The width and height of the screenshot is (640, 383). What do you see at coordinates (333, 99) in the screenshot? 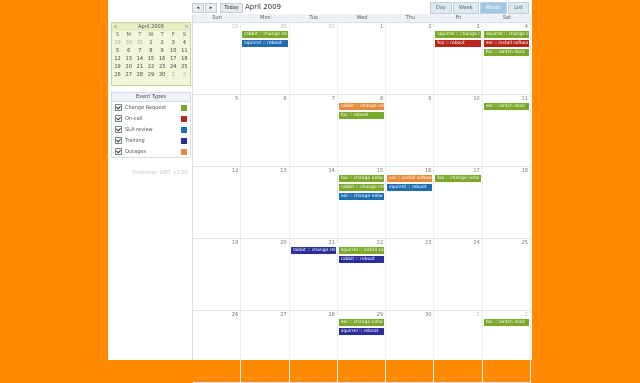
I see `day-number: 7` at bounding box center [333, 99].